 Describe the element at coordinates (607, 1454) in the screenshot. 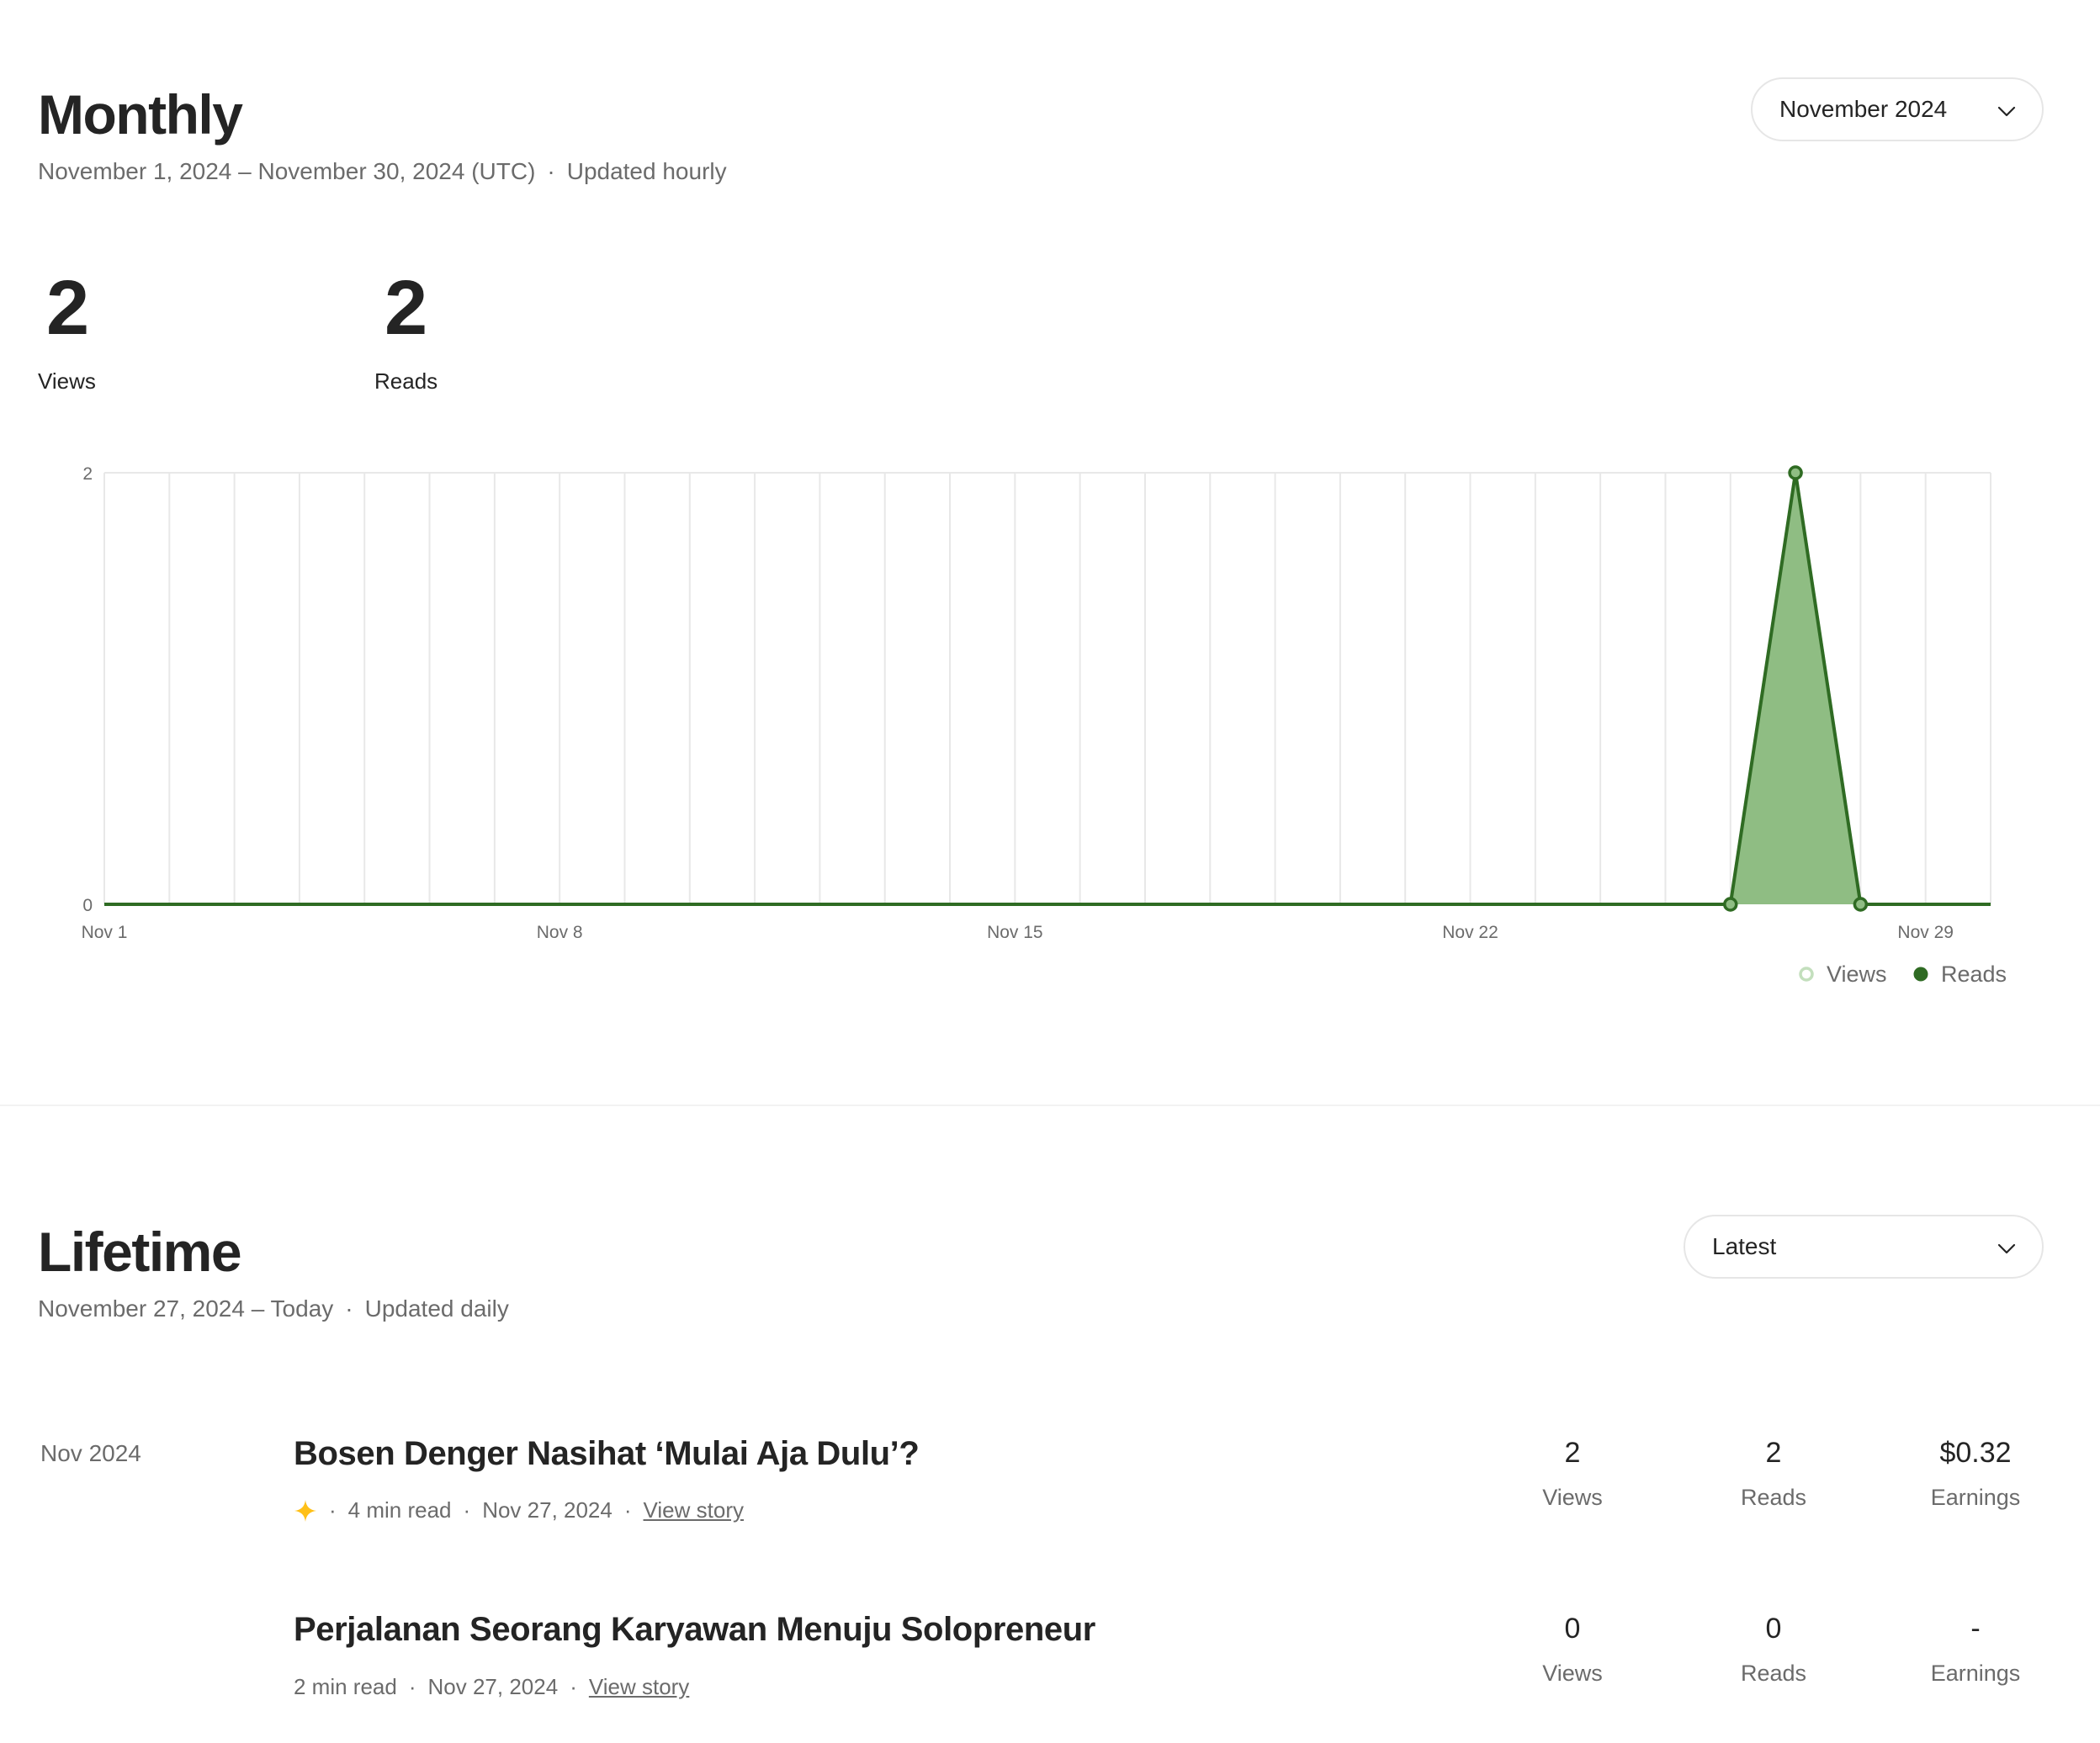

I see `story-title: Bosen Denger Nasihat ‘Mulai Aja Dulu’?` at that location.